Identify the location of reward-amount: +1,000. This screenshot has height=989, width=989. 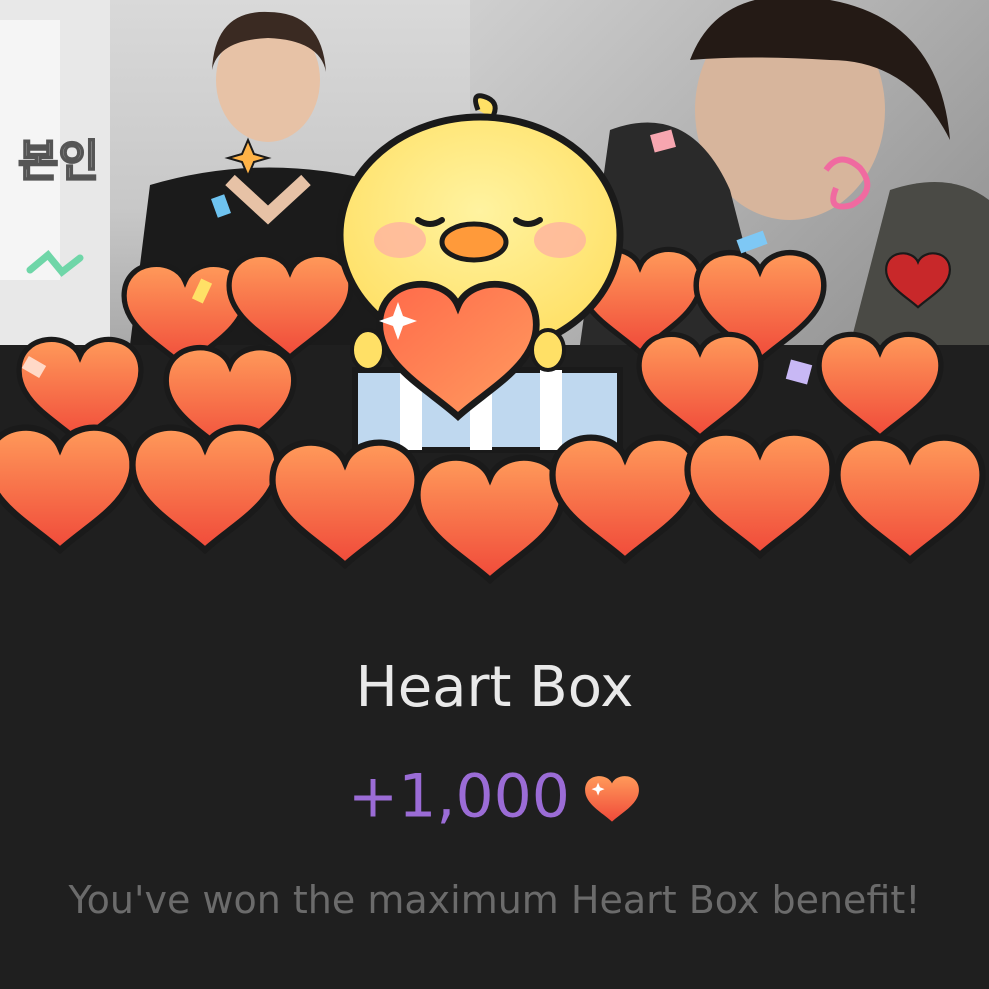
(458, 796).